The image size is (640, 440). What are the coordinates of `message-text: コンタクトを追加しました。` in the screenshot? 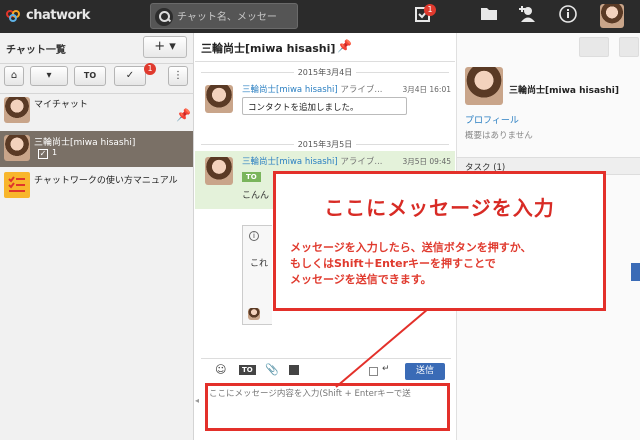 It's located at (324, 106).